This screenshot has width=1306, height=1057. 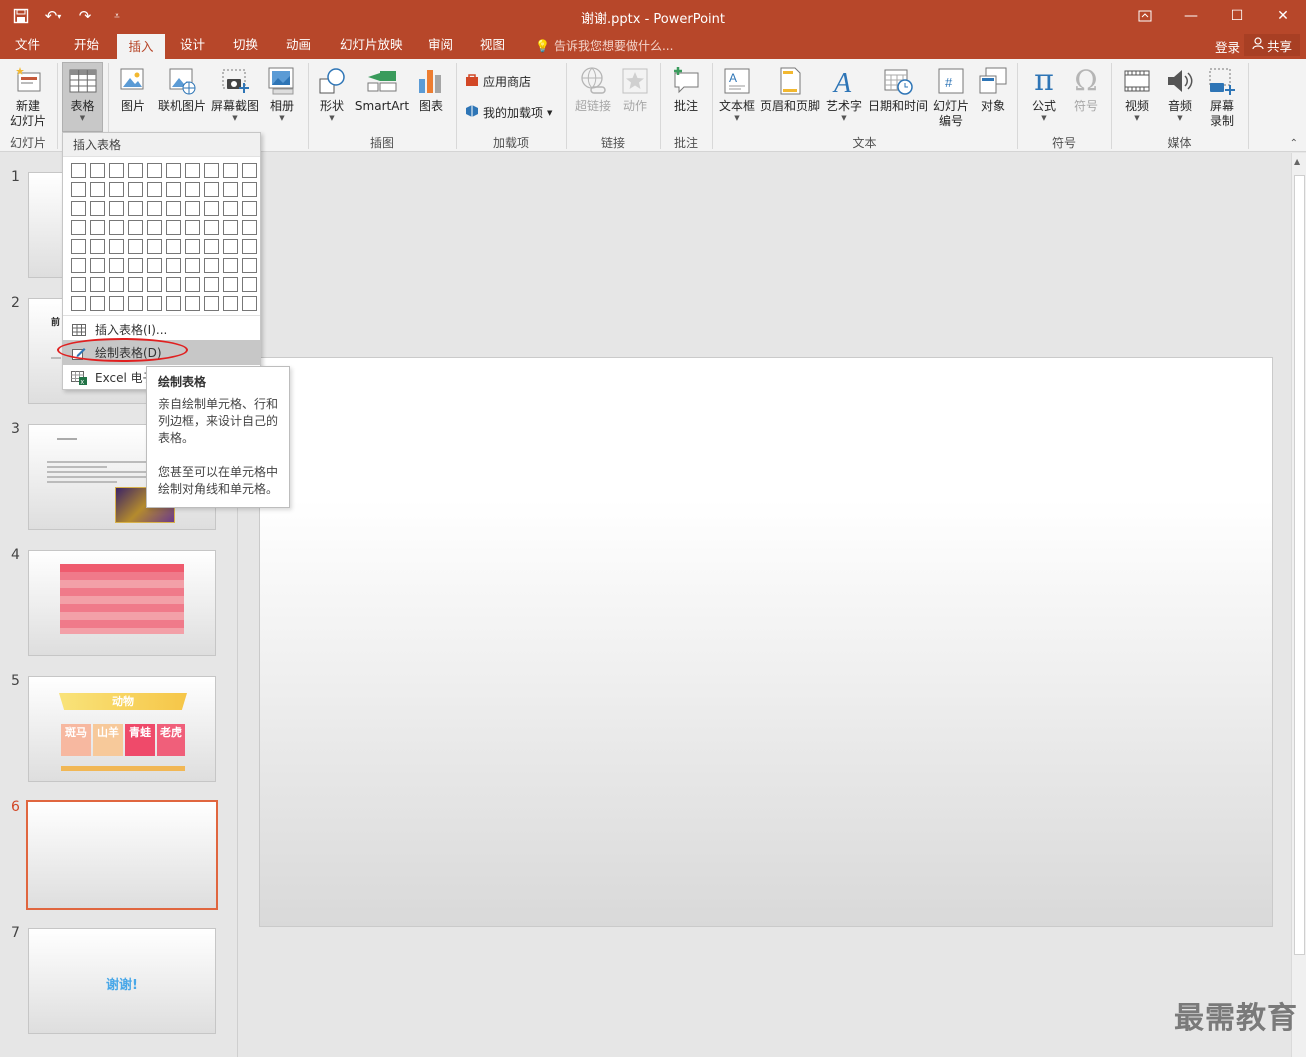 What do you see at coordinates (28, 96) in the screenshot?
I see `new-slide-button: 新建 幻灯片` at bounding box center [28, 96].